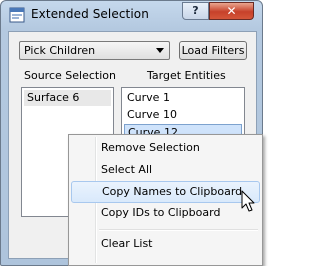 The height and width of the screenshot is (266, 320). What do you see at coordinates (70, 75) in the screenshot?
I see `source-selection-heading: Source Selection` at bounding box center [70, 75].